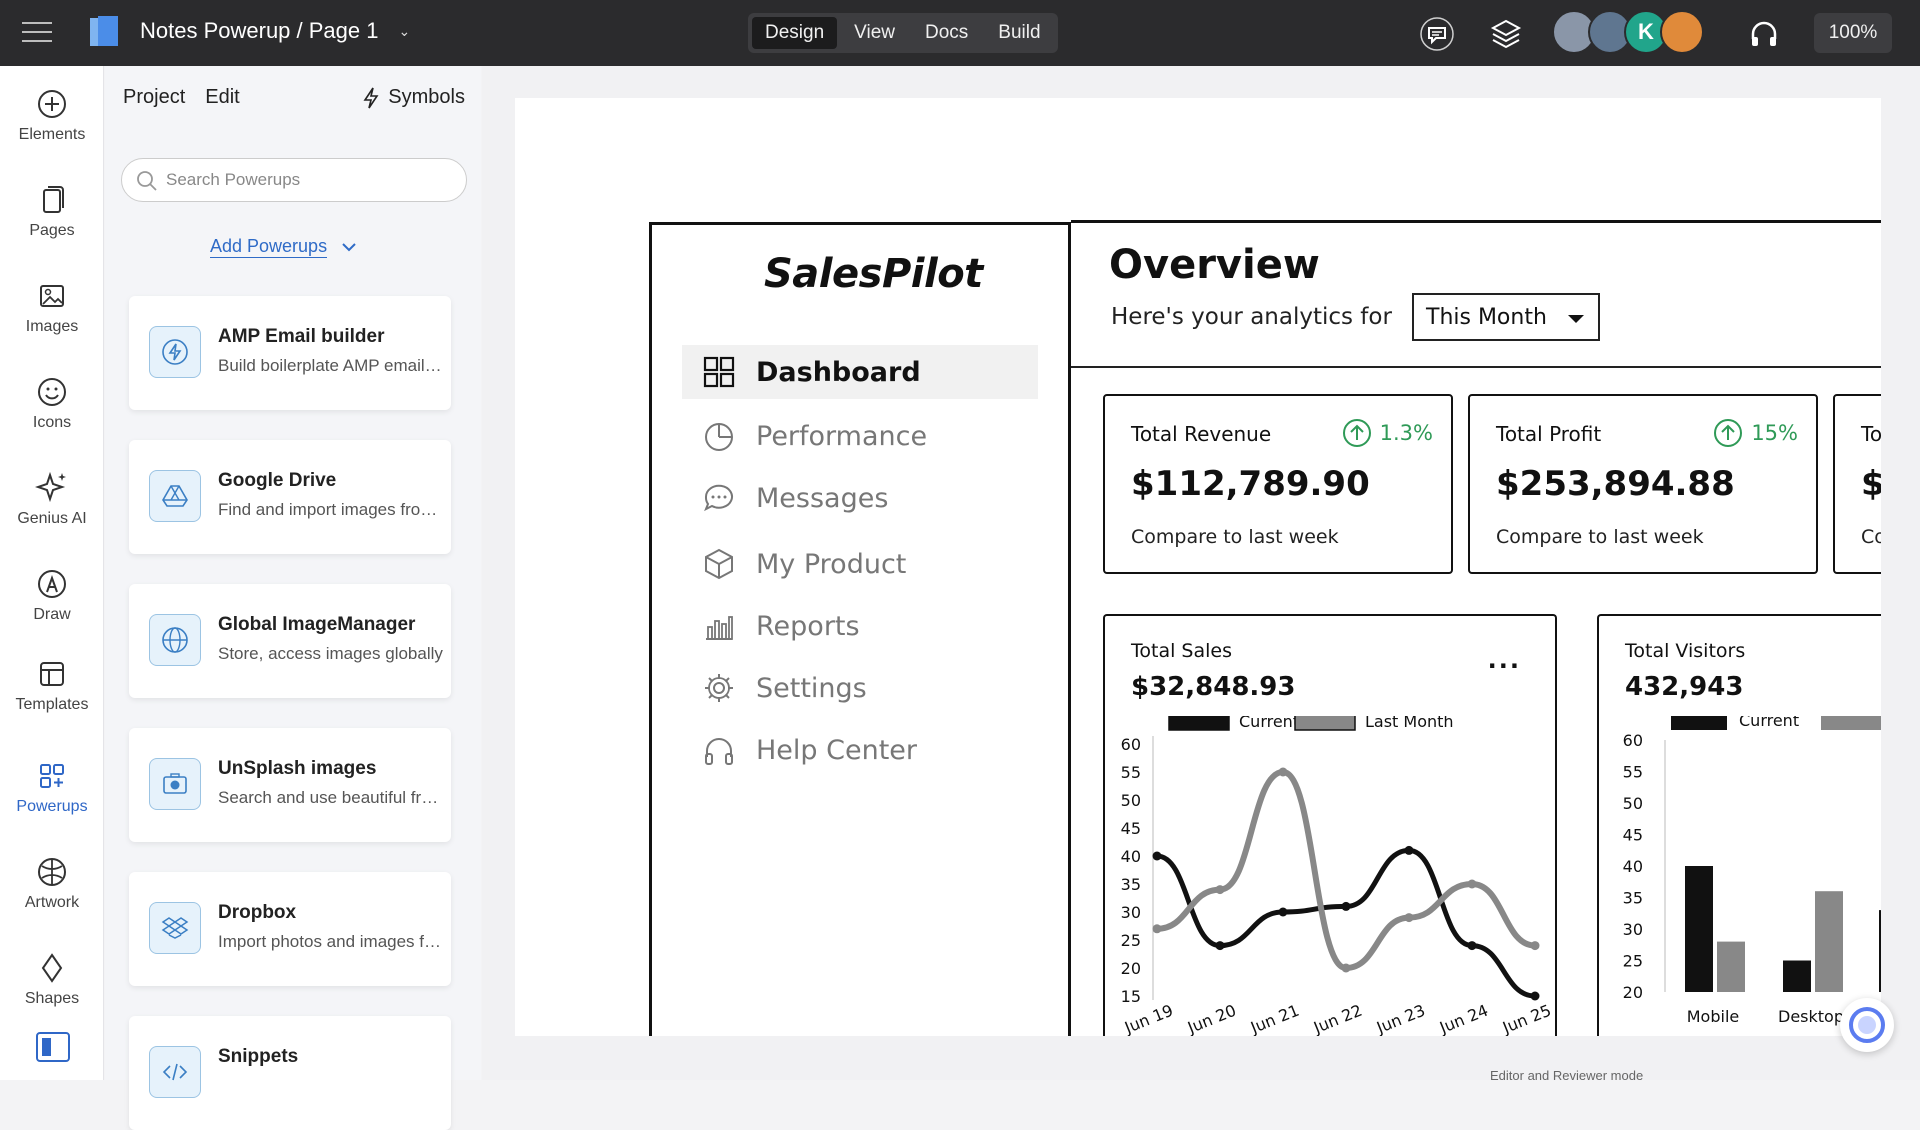 The image size is (1920, 1130). I want to click on legend-label: Current, so click(1269, 723).